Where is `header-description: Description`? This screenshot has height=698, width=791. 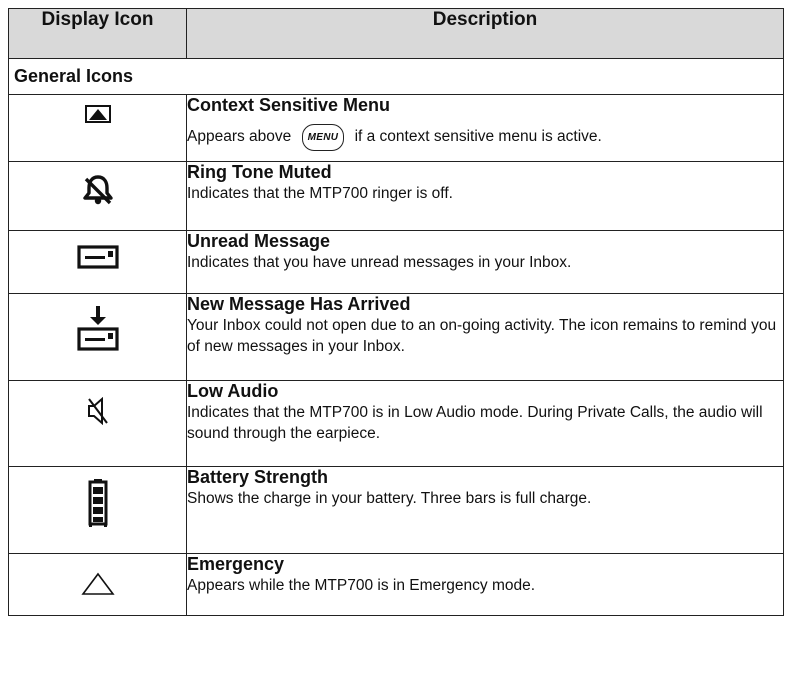
header-description: Description is located at coordinates (485, 33).